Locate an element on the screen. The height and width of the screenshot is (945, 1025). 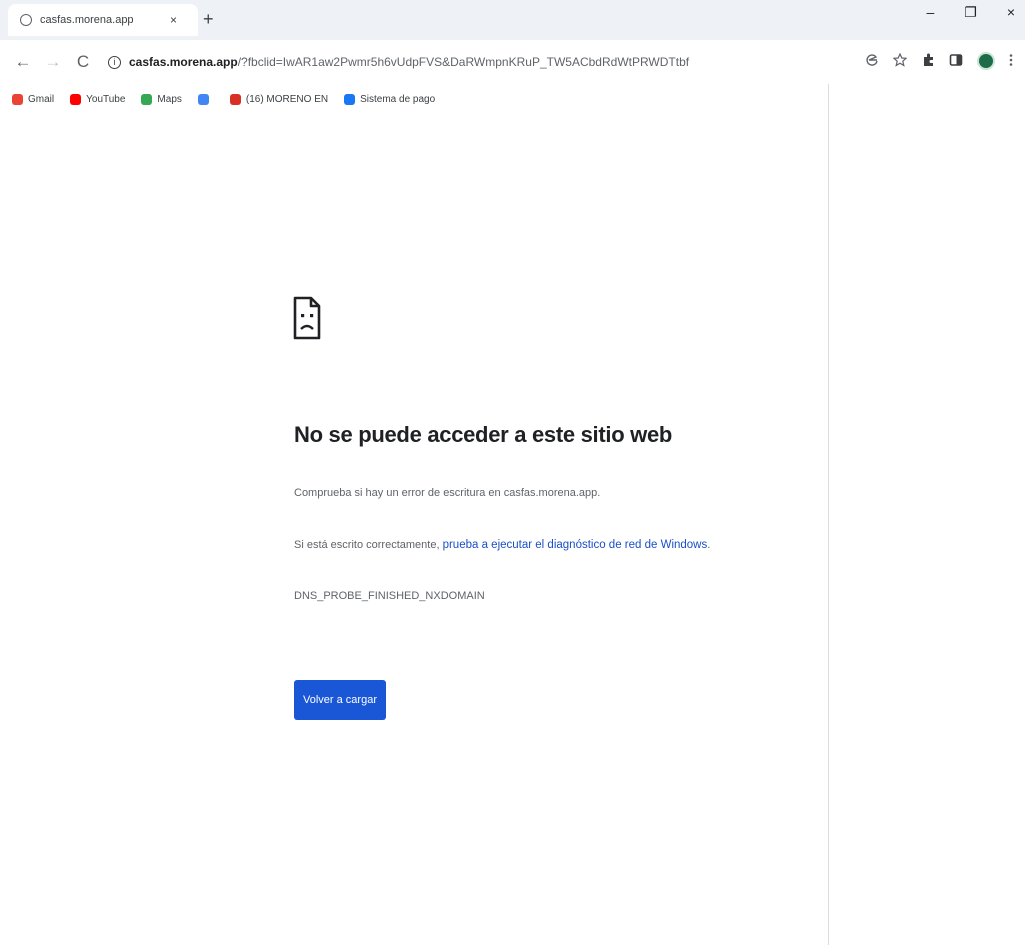
side-panel-icon is located at coordinates (956, 61).